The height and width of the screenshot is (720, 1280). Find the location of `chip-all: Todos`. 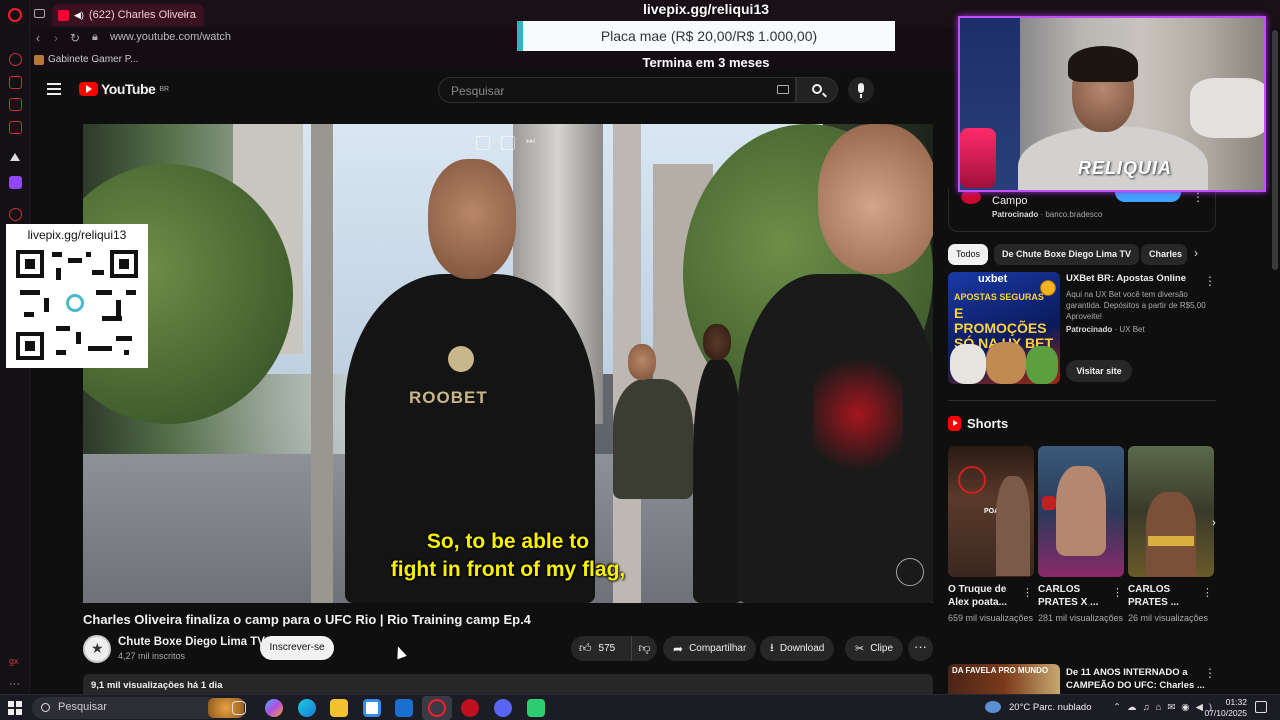

chip-all: Todos is located at coordinates (968, 254).